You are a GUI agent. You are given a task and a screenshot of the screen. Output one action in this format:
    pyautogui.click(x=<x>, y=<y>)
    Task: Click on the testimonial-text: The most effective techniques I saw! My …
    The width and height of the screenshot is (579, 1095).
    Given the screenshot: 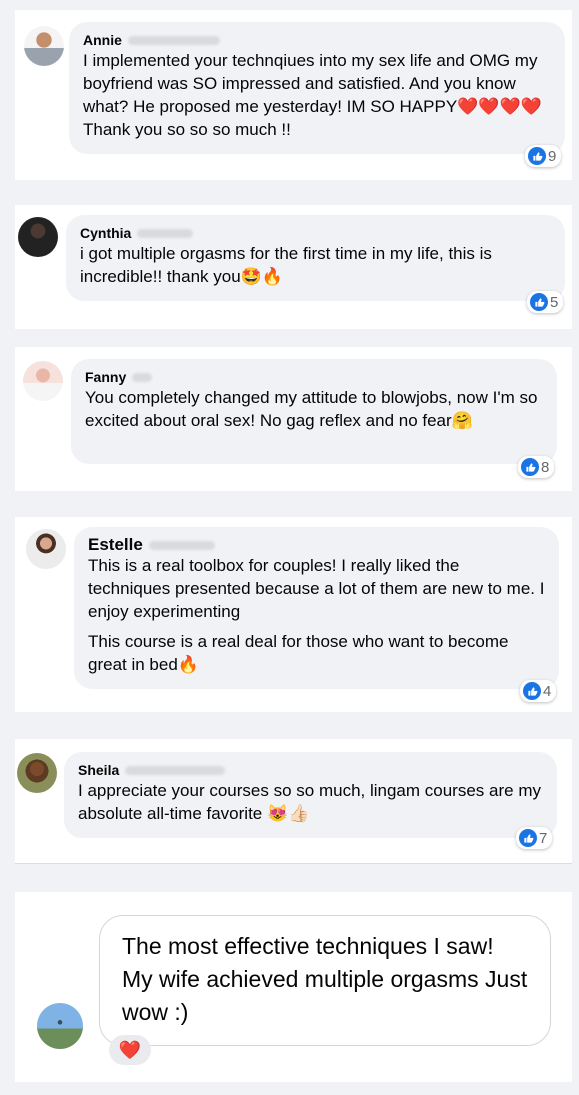 What is the action you would take?
    pyautogui.click(x=325, y=979)
    